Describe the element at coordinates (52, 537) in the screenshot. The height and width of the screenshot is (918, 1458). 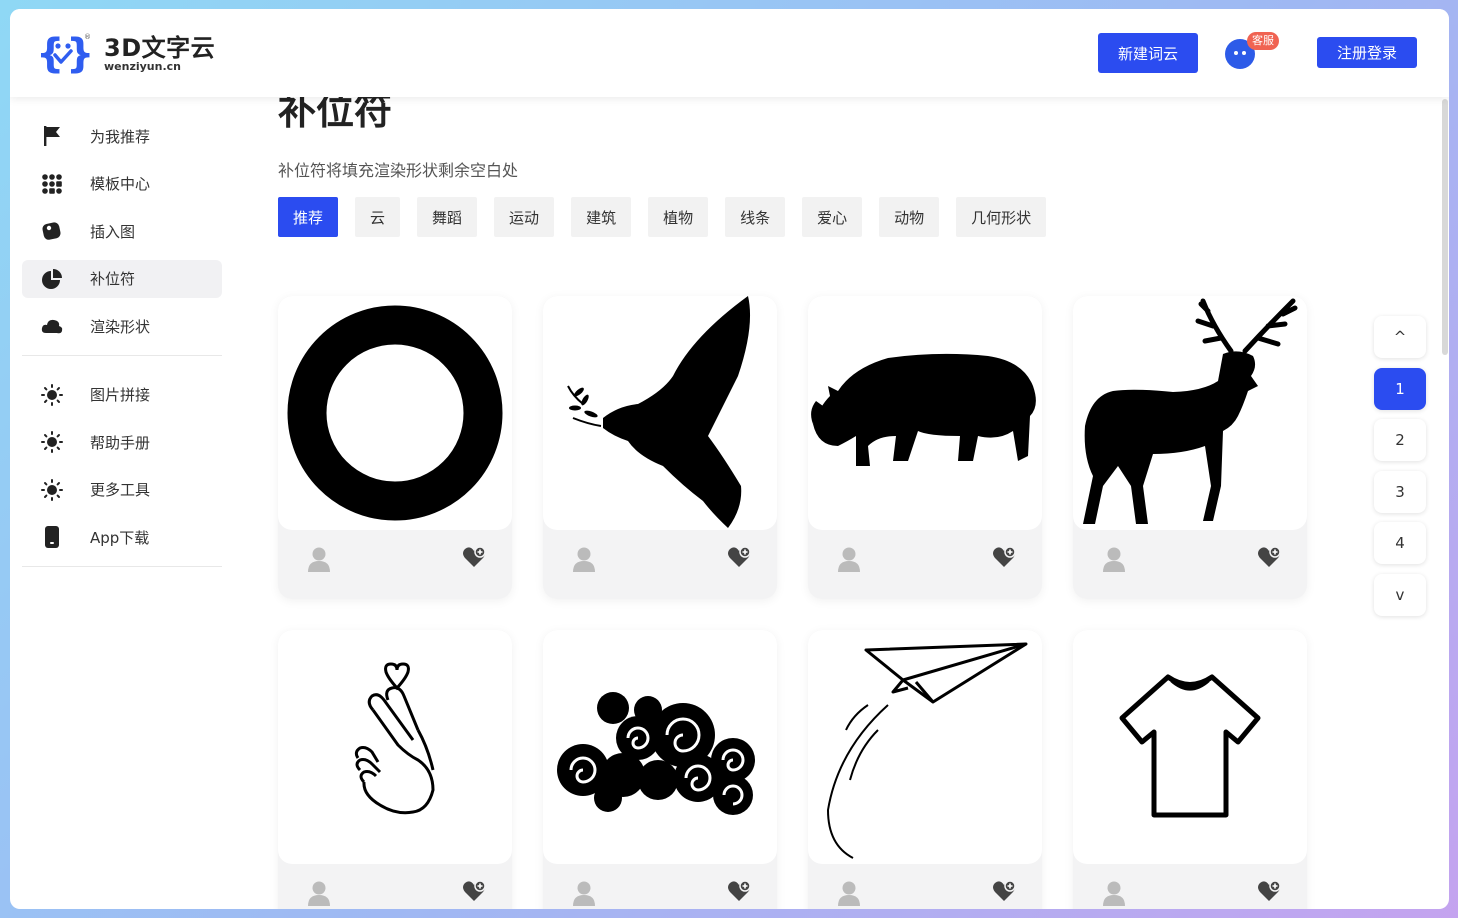
I see `phone-icon` at that location.